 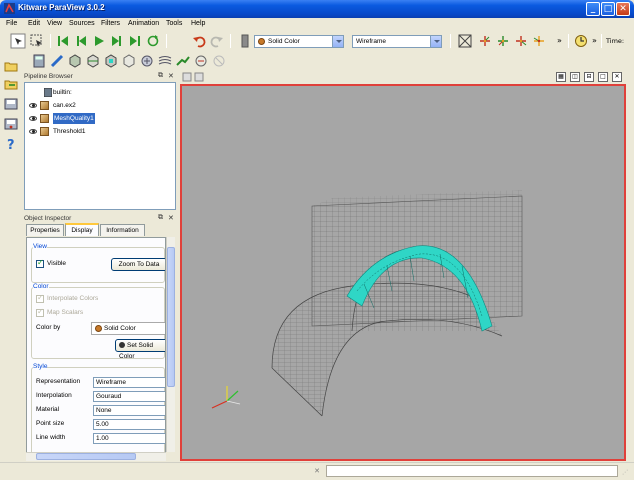 What do you see at coordinates (44, 105) in the screenshot?
I see `source-icon` at bounding box center [44, 105].